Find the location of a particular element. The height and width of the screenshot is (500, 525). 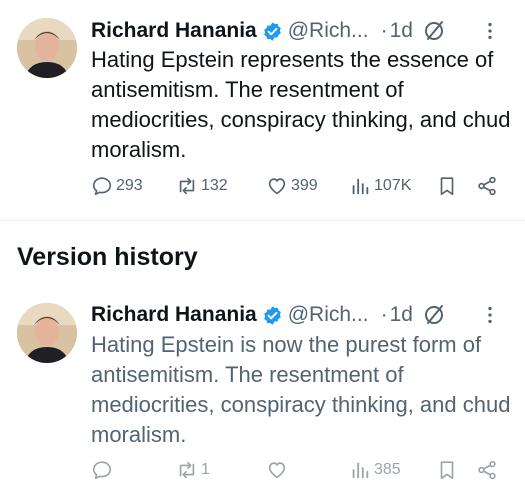

like-button is located at coordinates (278, 470).